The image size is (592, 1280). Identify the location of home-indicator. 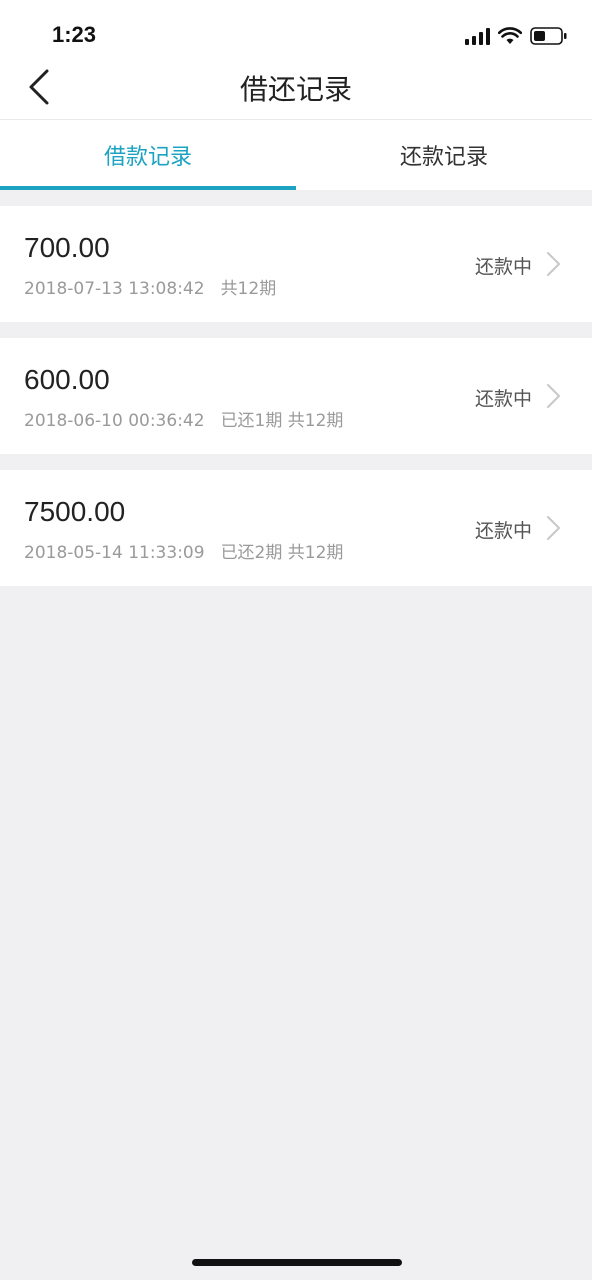
(297, 1262).